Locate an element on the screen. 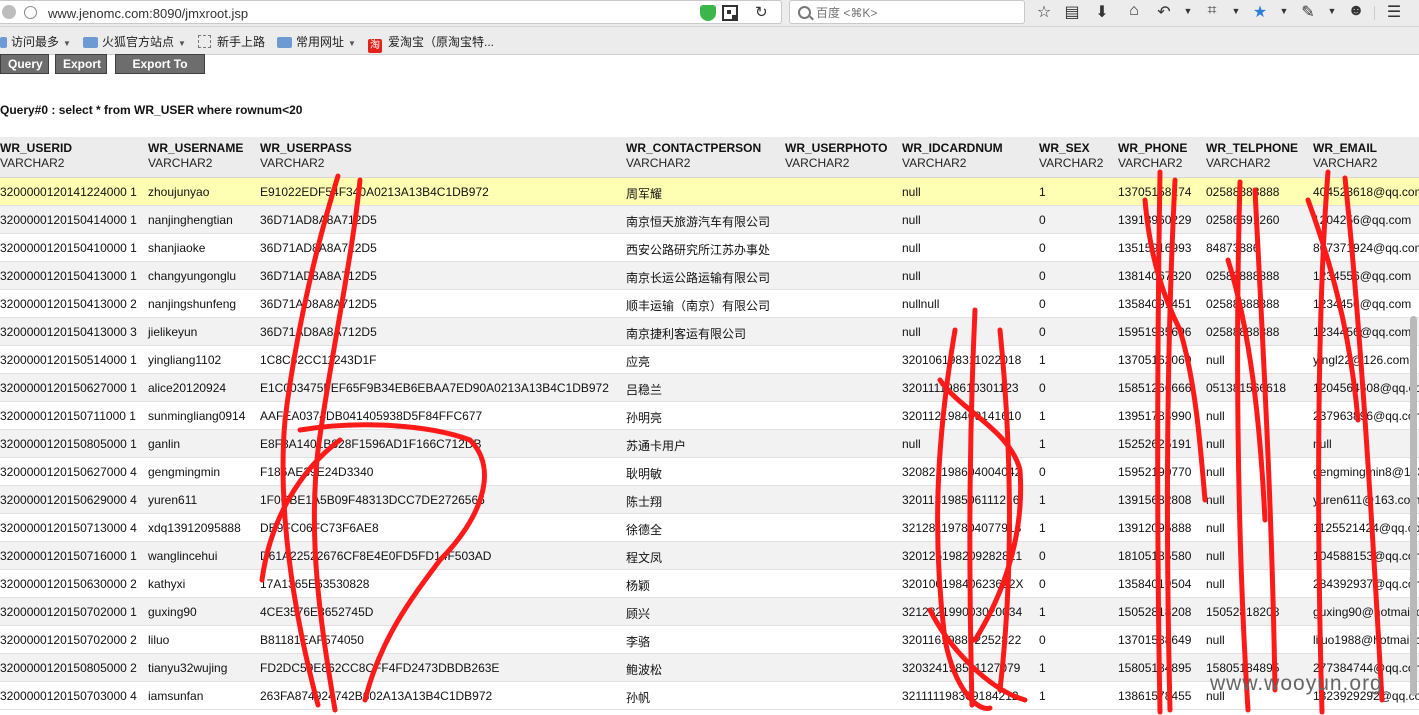 This screenshot has width=1419, height=715. export-button: Export is located at coordinates (81, 64).